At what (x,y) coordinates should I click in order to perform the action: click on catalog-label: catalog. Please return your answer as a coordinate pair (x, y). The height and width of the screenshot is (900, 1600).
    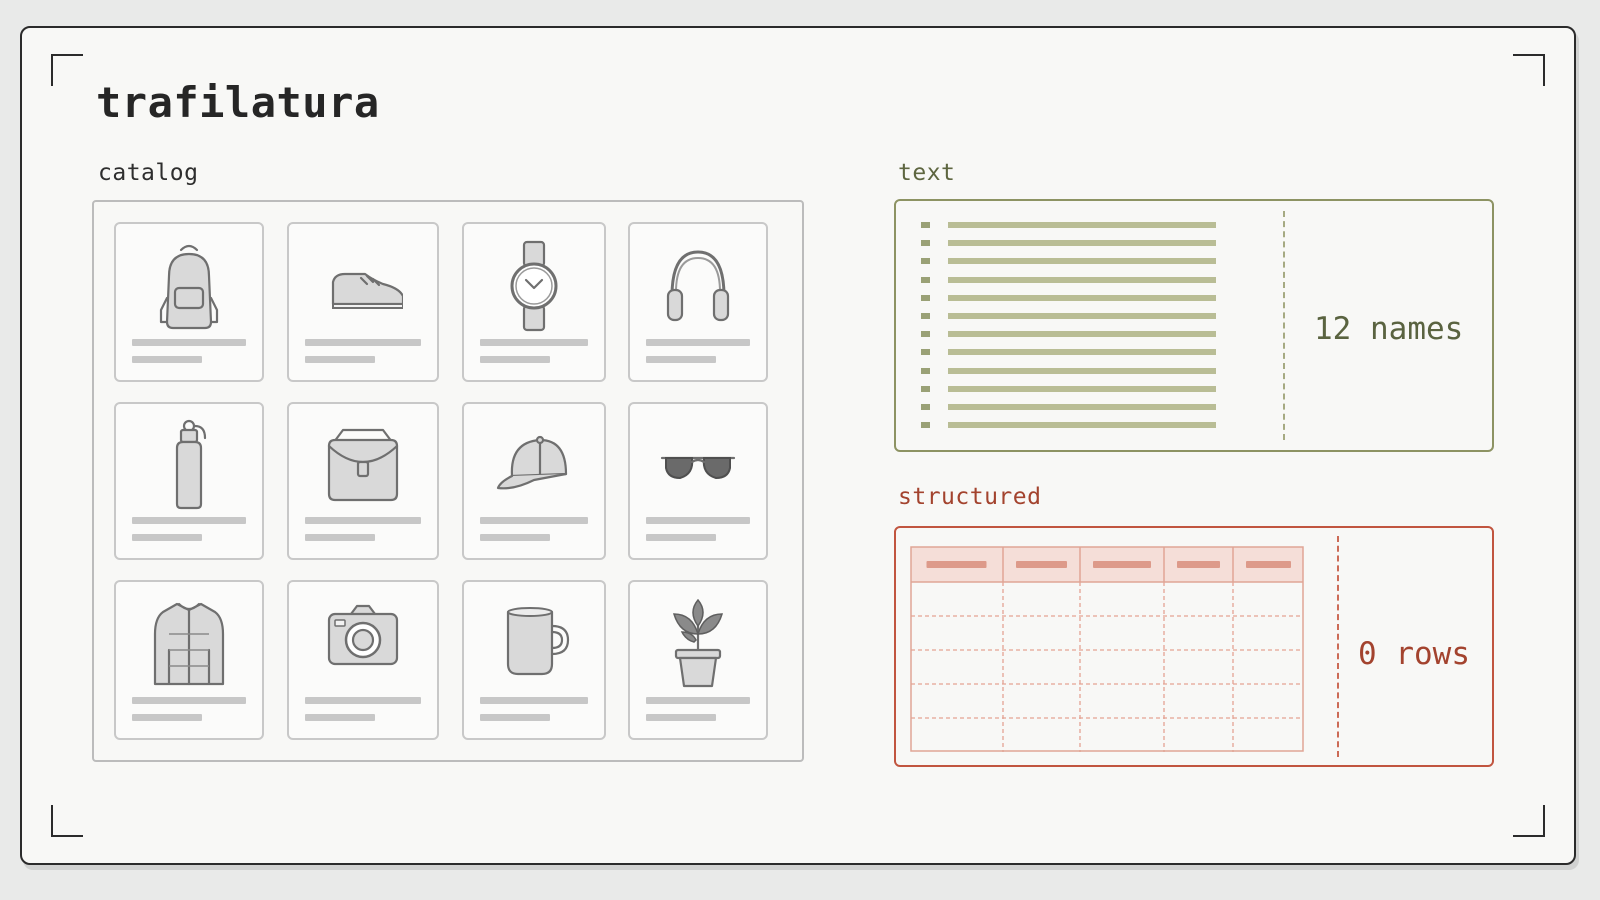
    Looking at the image, I should click on (148, 173).